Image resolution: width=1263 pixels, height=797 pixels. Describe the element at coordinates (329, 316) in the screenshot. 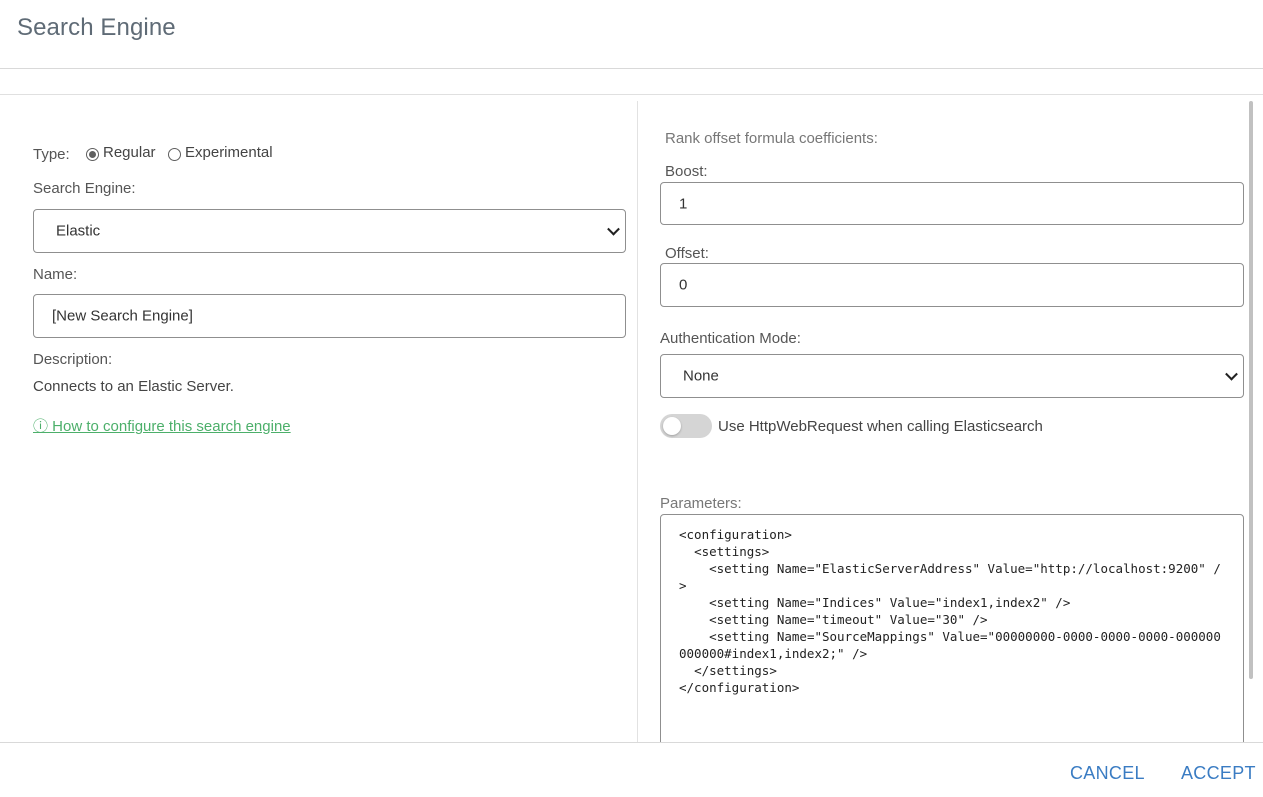

I see `name-input: [New Search Engine]` at that location.